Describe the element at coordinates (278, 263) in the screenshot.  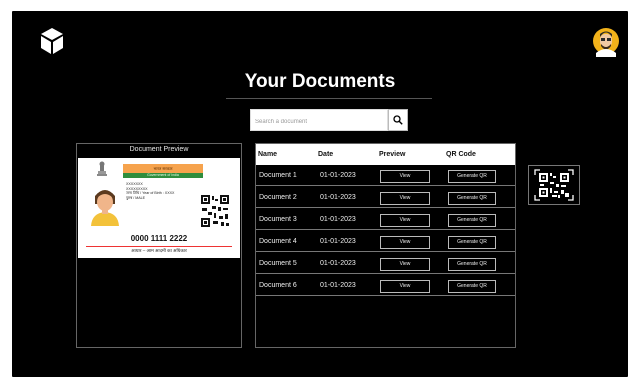
I see `document-name: Document 5` at that location.